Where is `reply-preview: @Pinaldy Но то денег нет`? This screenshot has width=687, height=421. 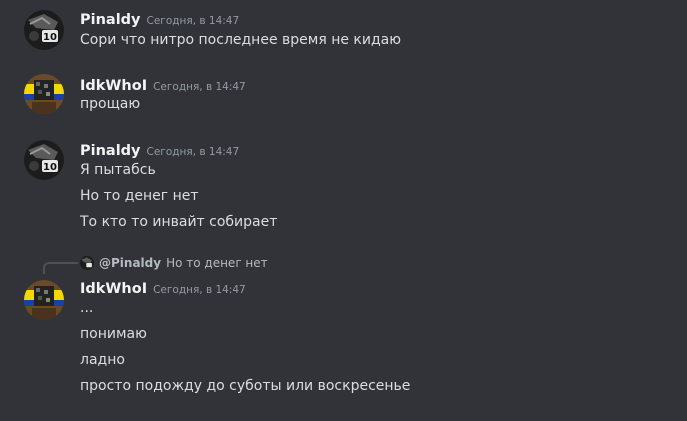
reply-preview: @Pinaldy Но то денег нет is located at coordinates (174, 263).